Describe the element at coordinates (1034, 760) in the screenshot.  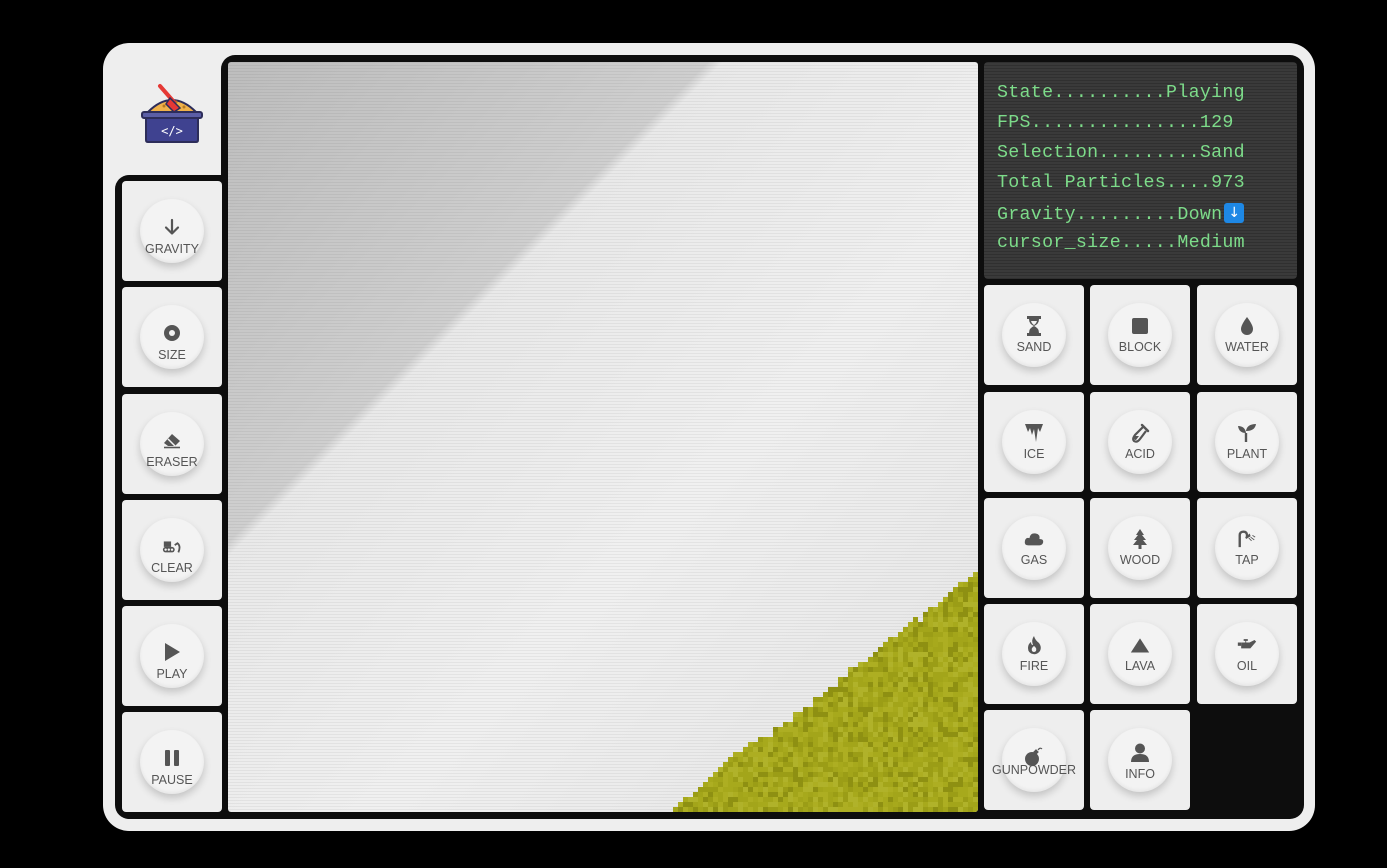
I see `gunpowder-button: GUNPOWDER` at that location.